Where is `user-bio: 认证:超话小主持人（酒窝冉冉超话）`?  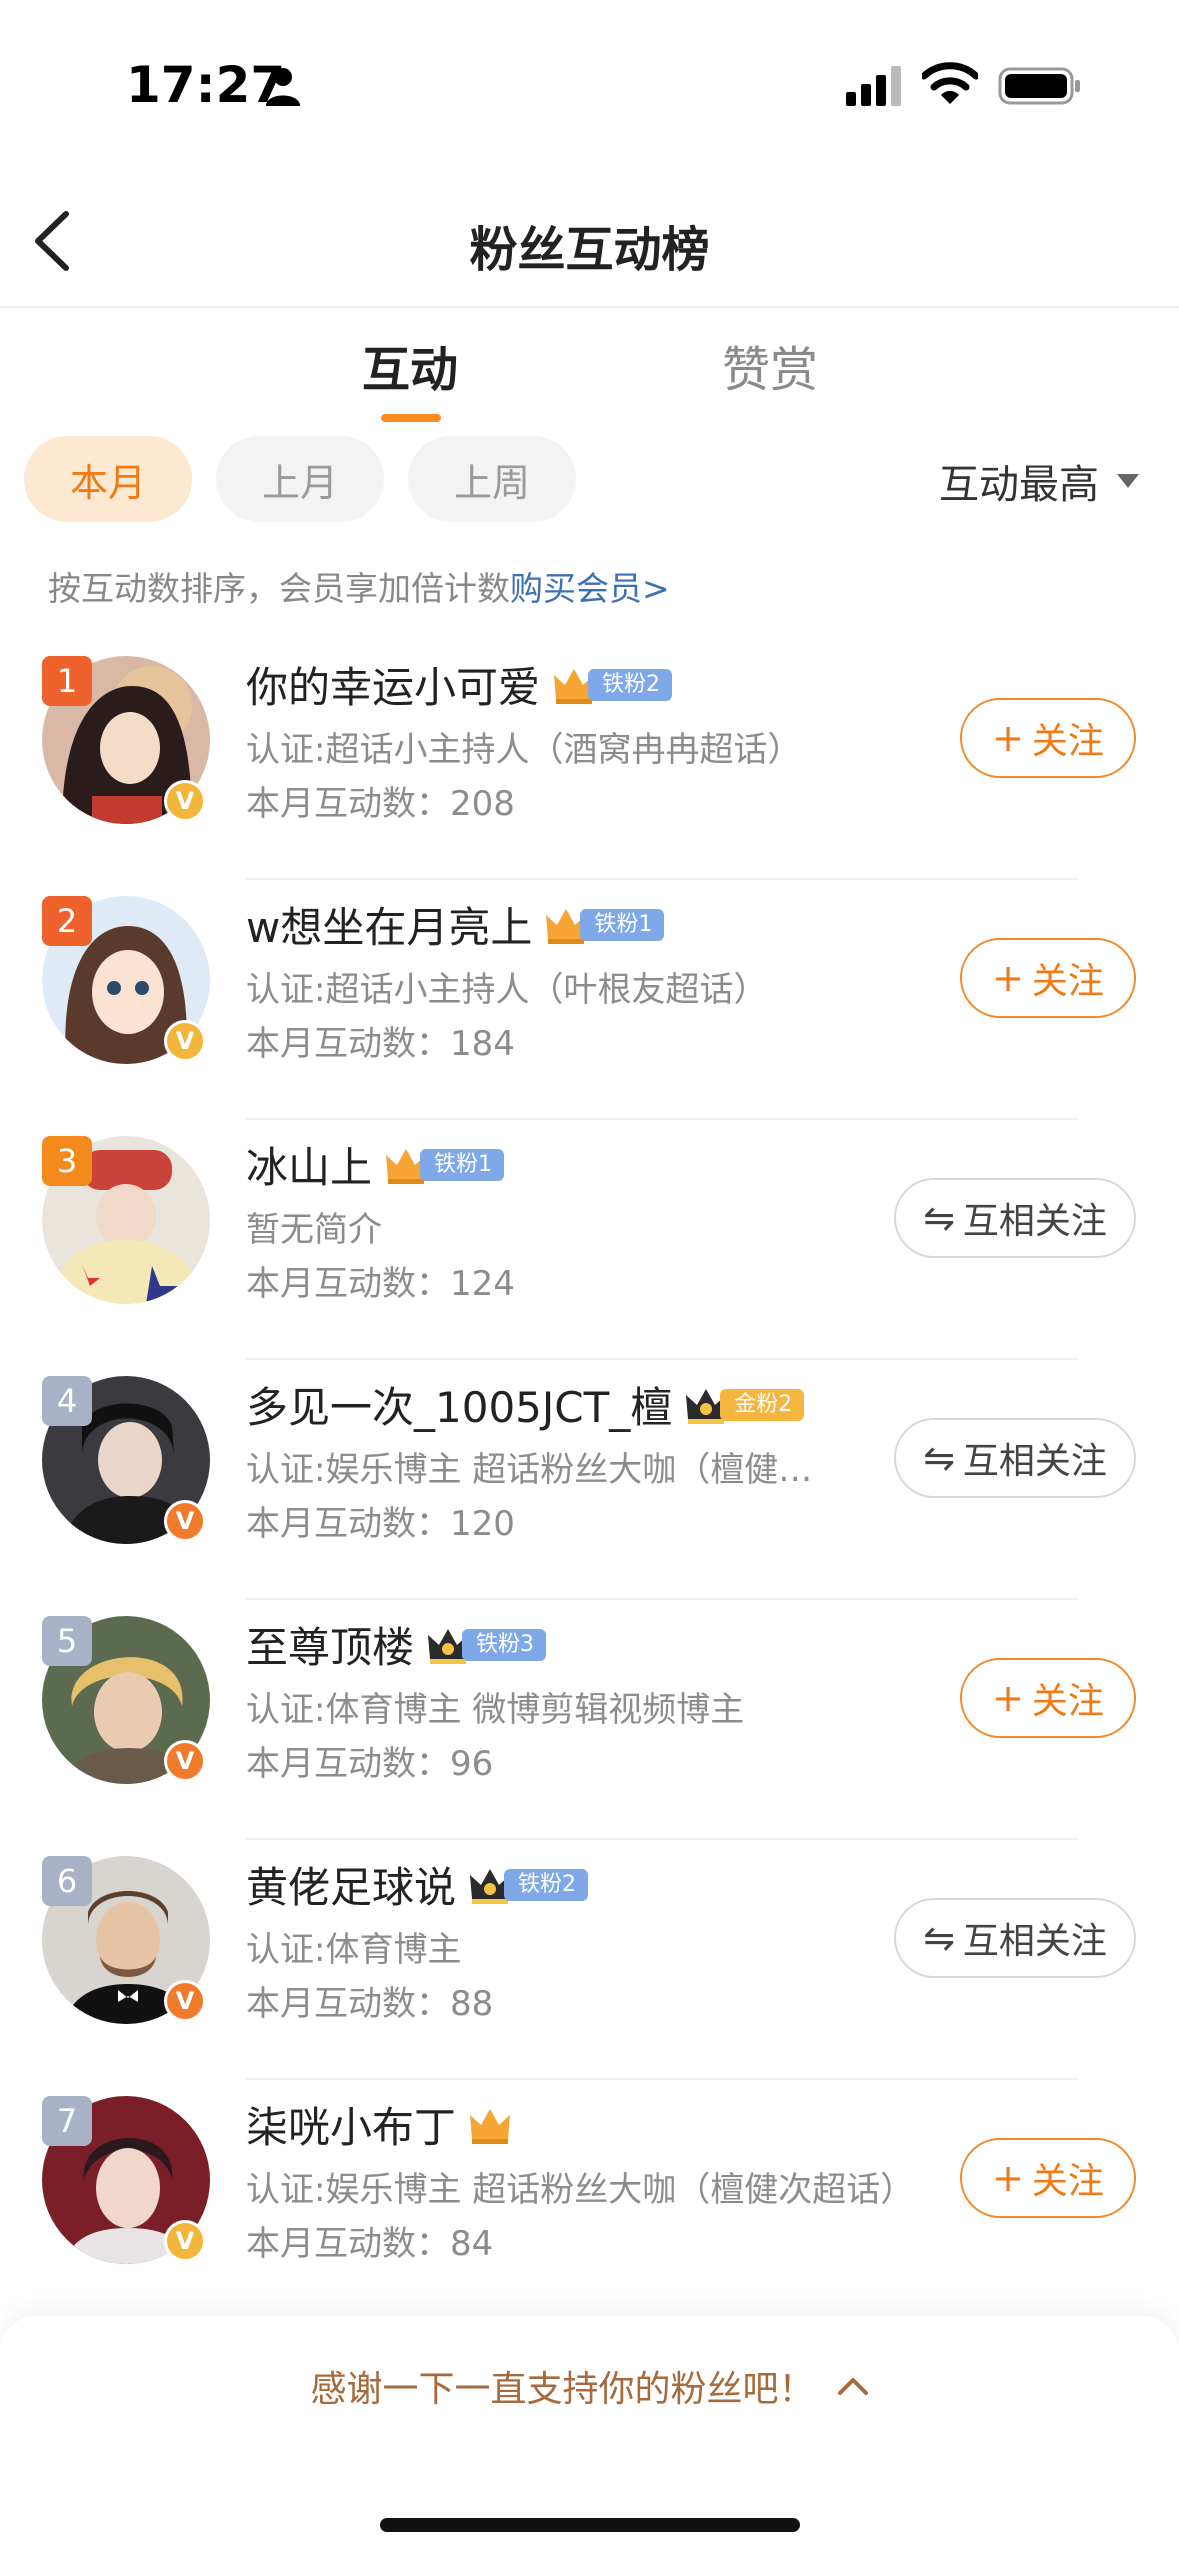
user-bio: 认证:超话小主持人（酒窝冉冉超话） is located at coordinates (524, 750).